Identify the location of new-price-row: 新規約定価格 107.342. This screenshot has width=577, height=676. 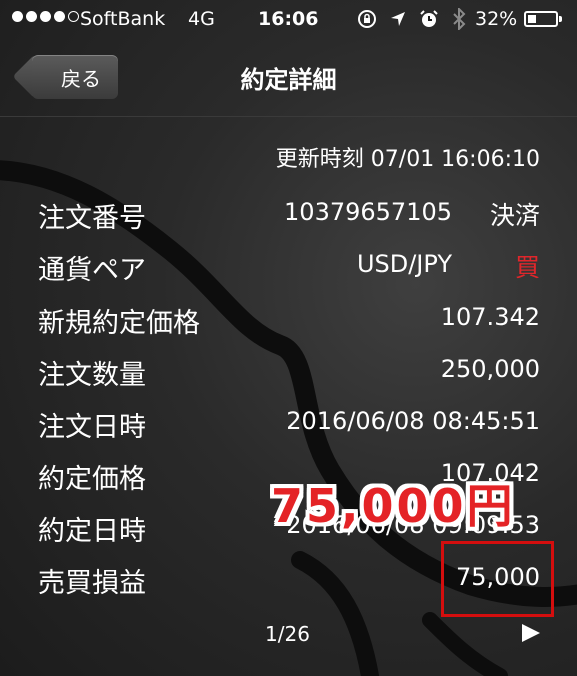
(289, 321).